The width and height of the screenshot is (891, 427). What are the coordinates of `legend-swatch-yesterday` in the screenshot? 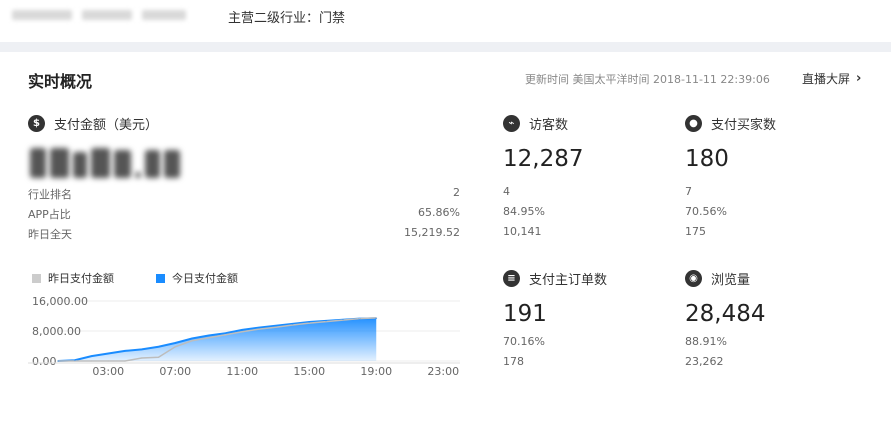 It's located at (36, 278).